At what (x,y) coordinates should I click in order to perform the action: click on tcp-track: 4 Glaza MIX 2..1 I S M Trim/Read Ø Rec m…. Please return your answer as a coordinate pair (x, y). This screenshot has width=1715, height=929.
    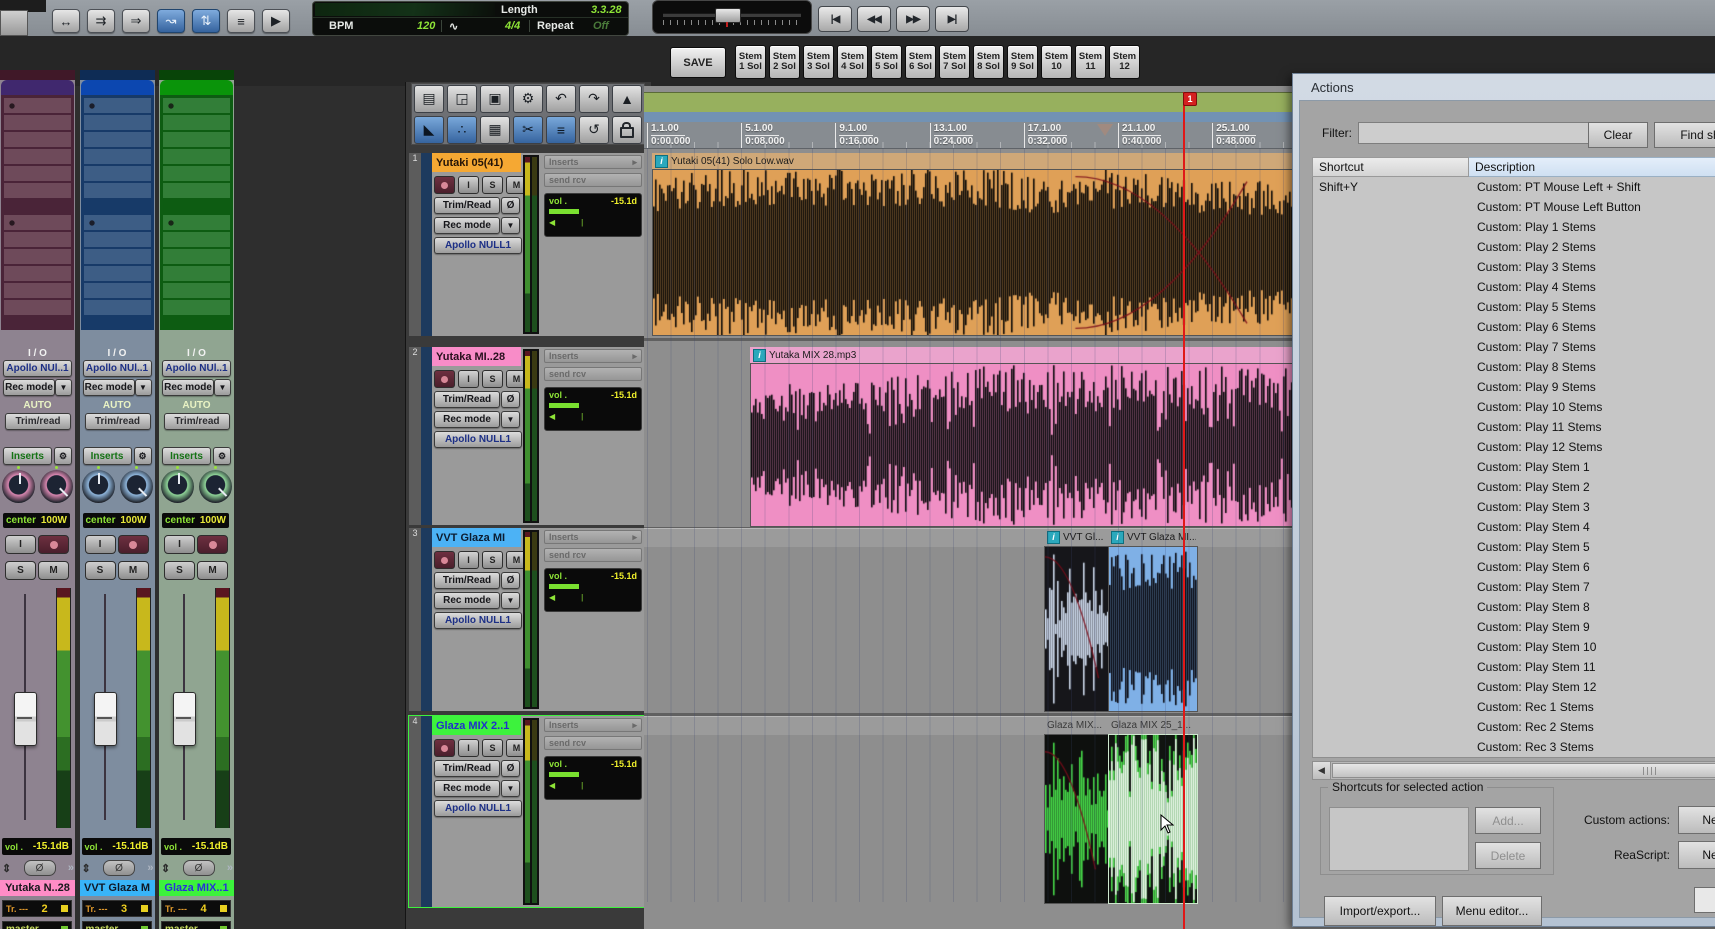
    Looking at the image, I should click on (529, 811).